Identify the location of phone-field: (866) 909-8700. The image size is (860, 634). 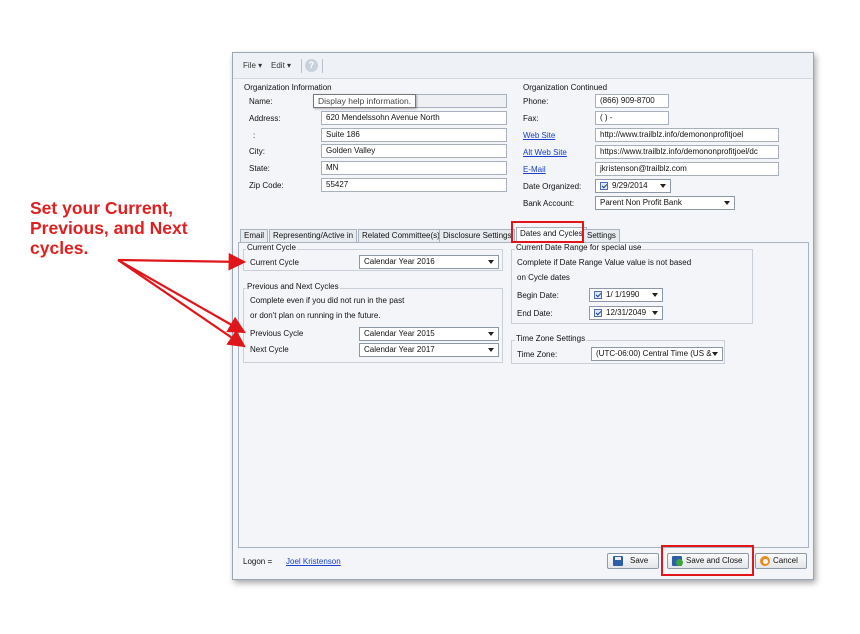
(632, 101).